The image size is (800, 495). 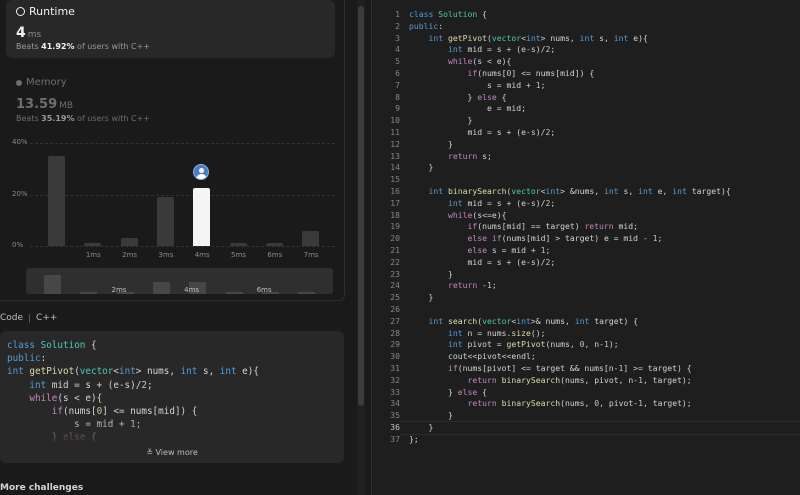 What do you see at coordinates (20, 193) in the screenshot?
I see `y-tick-label: 20%` at bounding box center [20, 193].